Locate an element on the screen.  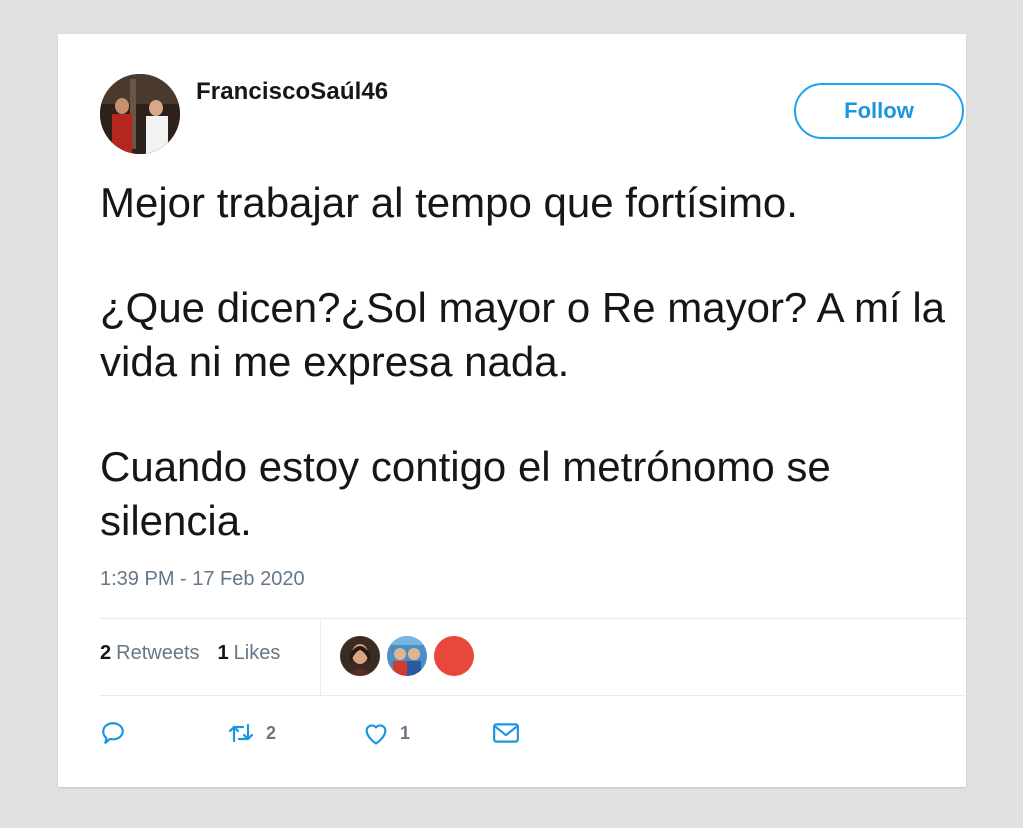
tweet-stats: 2 Retweets 1 Likes is located at coordinates (199, 653).